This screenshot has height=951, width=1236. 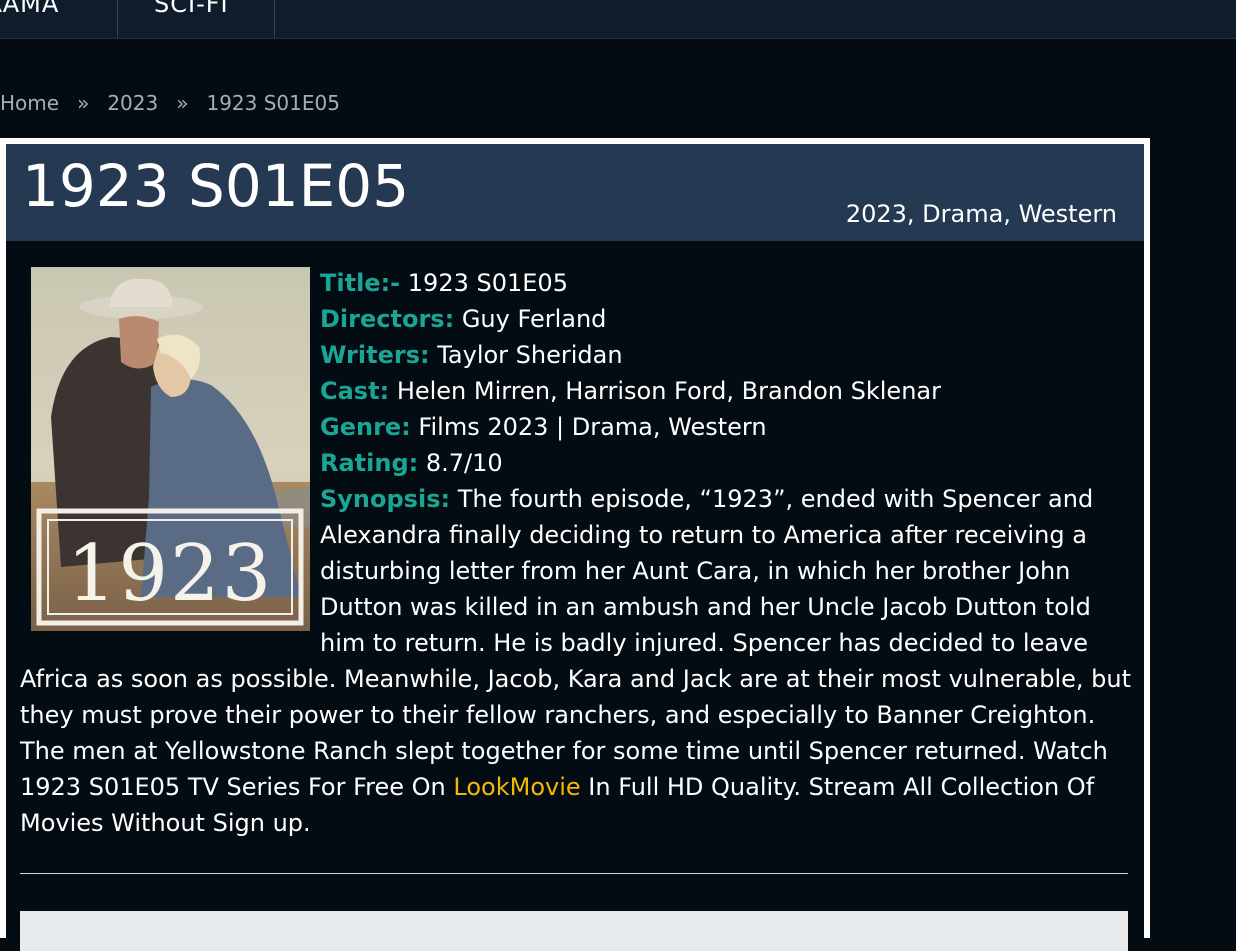 I want to click on breadcrumb-home: Home, so click(x=29, y=103).